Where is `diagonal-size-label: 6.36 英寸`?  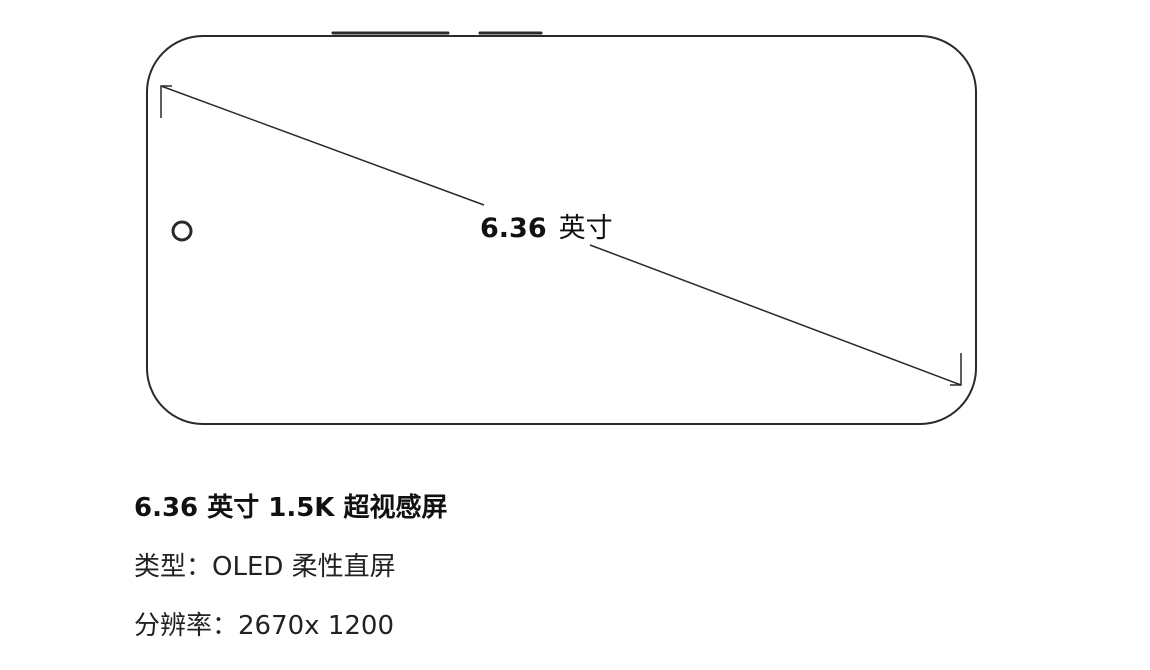 diagonal-size-label: 6.36 英寸 is located at coordinates (546, 228).